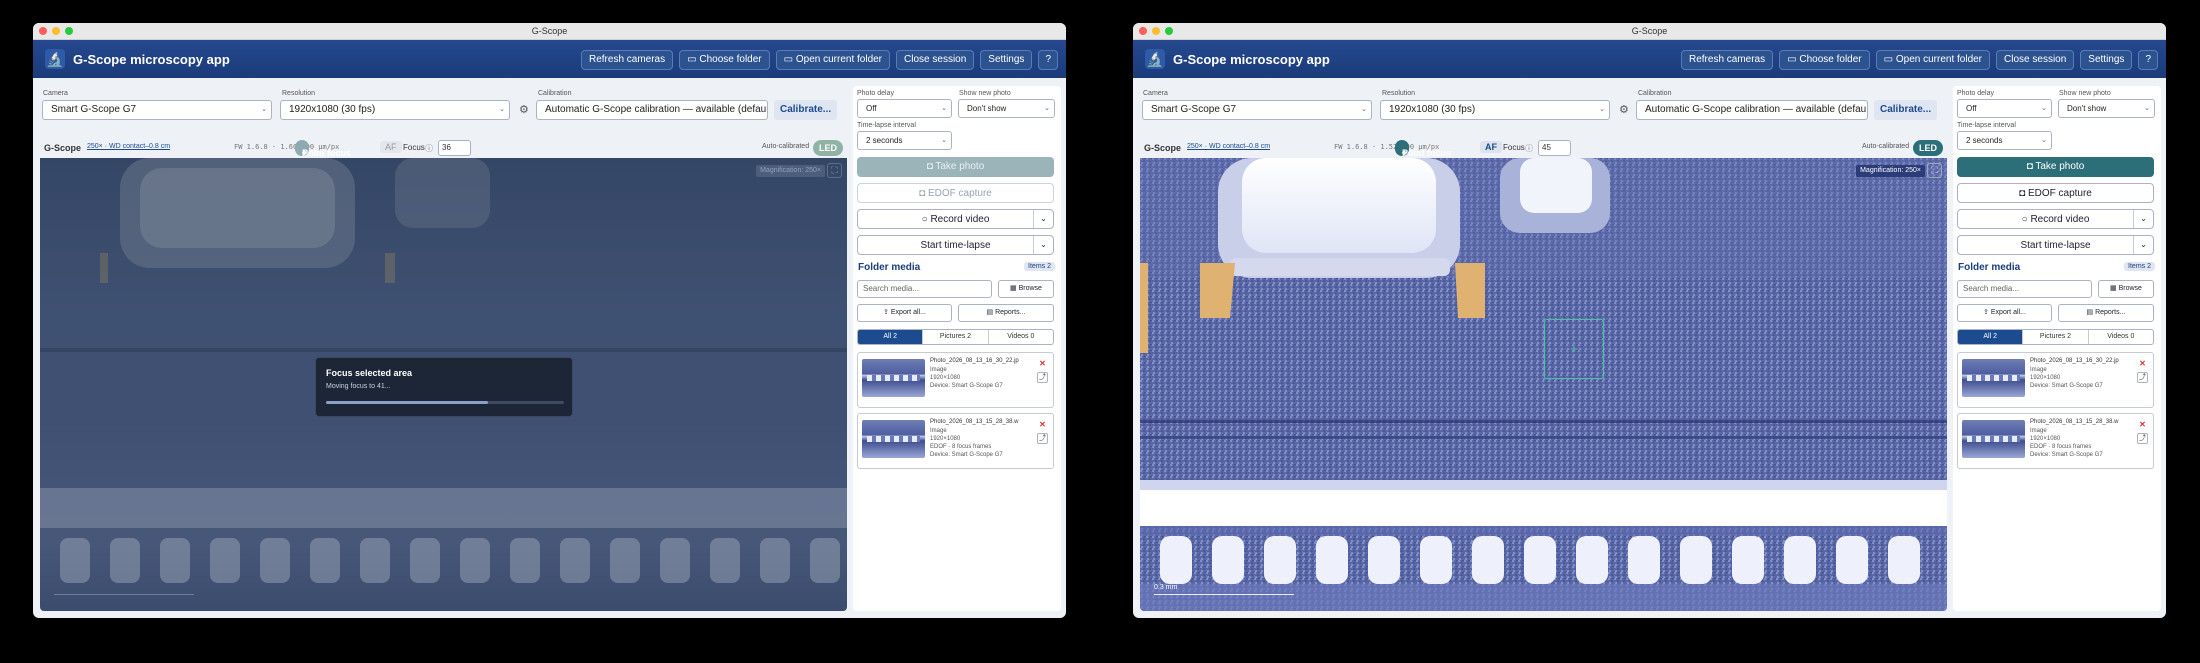  Describe the element at coordinates (1574, 349) in the screenshot. I see `focus-target-box` at that location.